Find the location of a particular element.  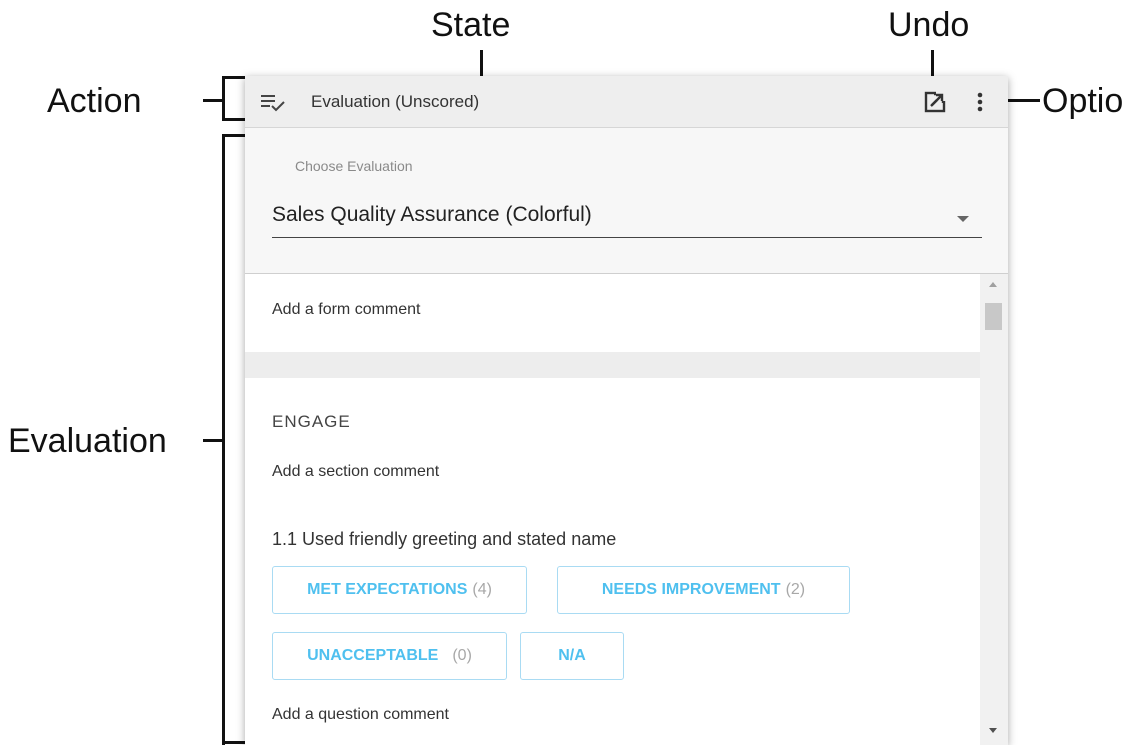

more-vert-icon is located at coordinates (980, 102).